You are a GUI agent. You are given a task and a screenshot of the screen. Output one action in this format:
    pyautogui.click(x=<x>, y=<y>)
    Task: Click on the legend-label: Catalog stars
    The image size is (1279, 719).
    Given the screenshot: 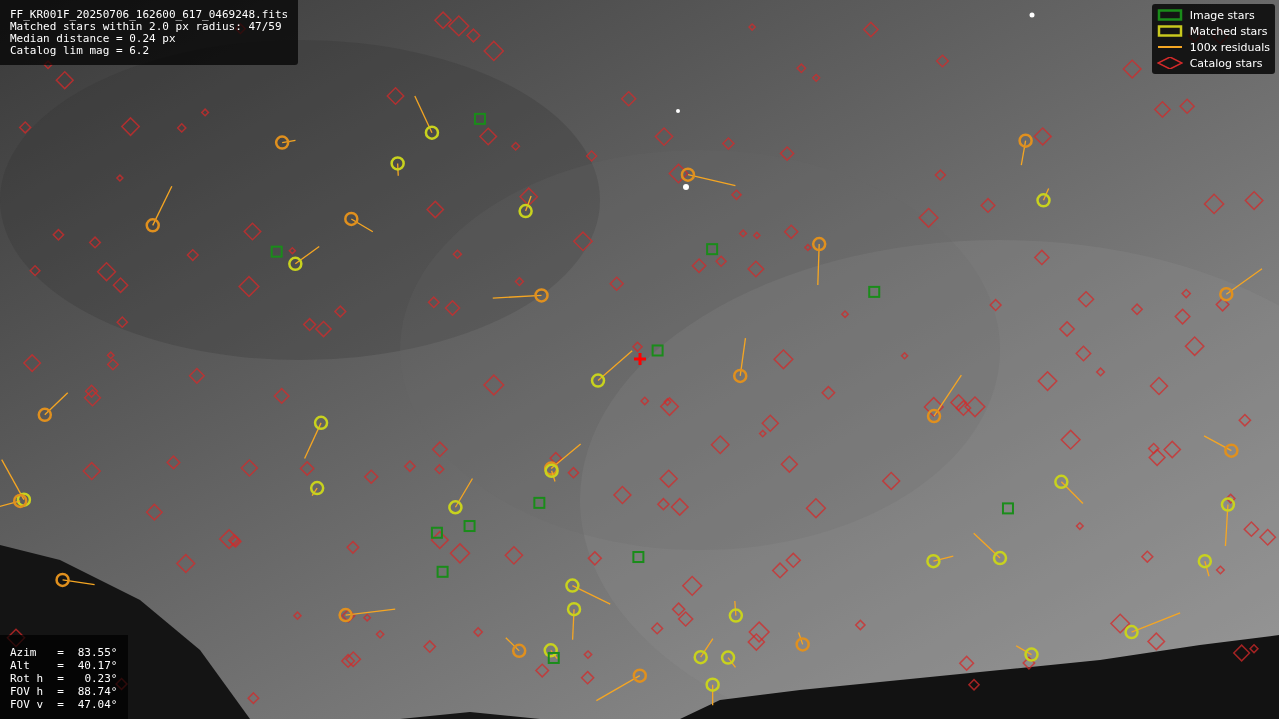 What is the action you would take?
    pyautogui.click(x=1226, y=63)
    